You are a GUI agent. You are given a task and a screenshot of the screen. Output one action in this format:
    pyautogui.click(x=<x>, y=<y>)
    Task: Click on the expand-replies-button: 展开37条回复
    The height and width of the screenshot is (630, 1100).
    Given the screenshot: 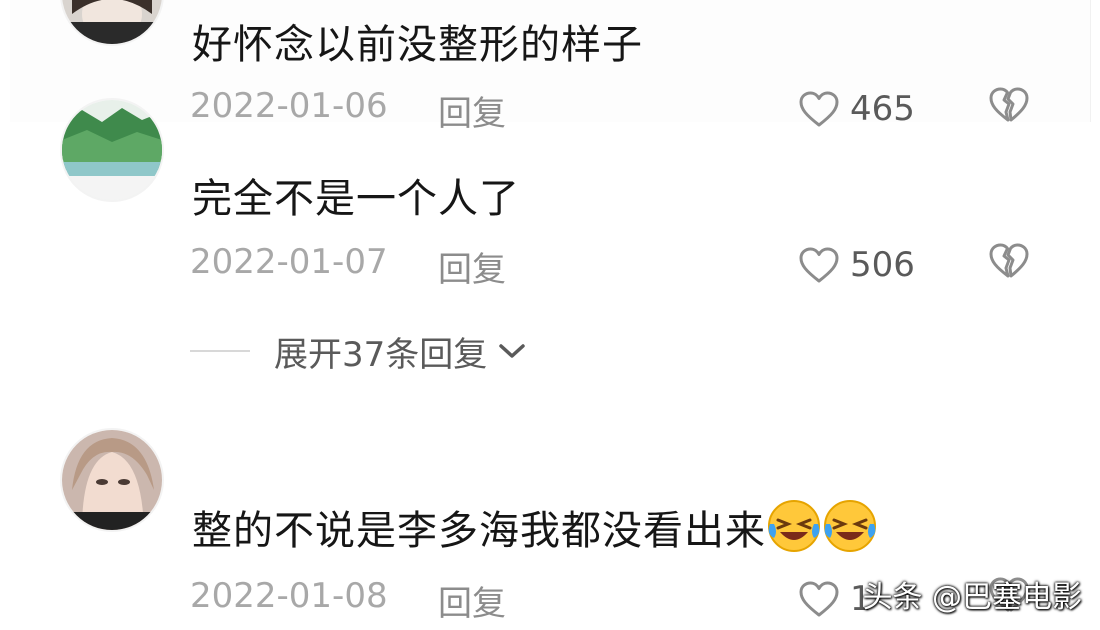 What is the action you would take?
    pyautogui.click(x=358, y=351)
    